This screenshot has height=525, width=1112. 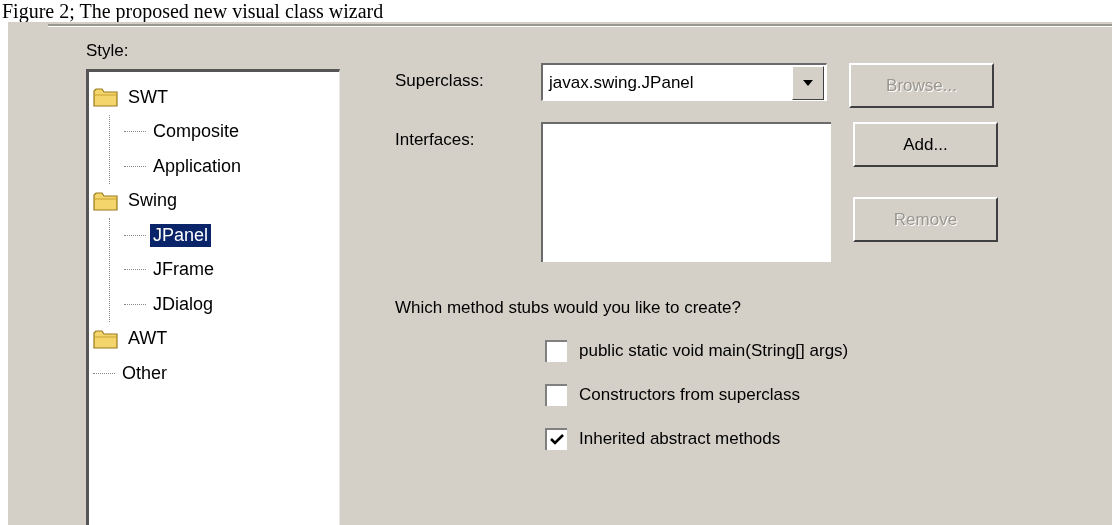 What do you see at coordinates (197, 166) in the screenshot?
I see `tree-item: Application` at bounding box center [197, 166].